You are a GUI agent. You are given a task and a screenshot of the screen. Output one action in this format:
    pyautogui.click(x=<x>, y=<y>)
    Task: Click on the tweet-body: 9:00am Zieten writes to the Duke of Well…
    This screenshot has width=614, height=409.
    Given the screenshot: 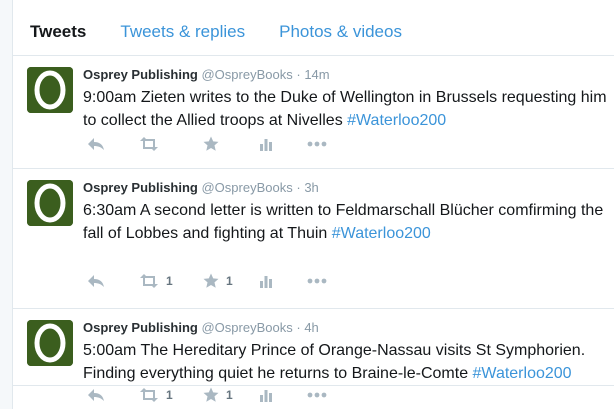 What is the action you would take?
    pyautogui.click(x=345, y=109)
    